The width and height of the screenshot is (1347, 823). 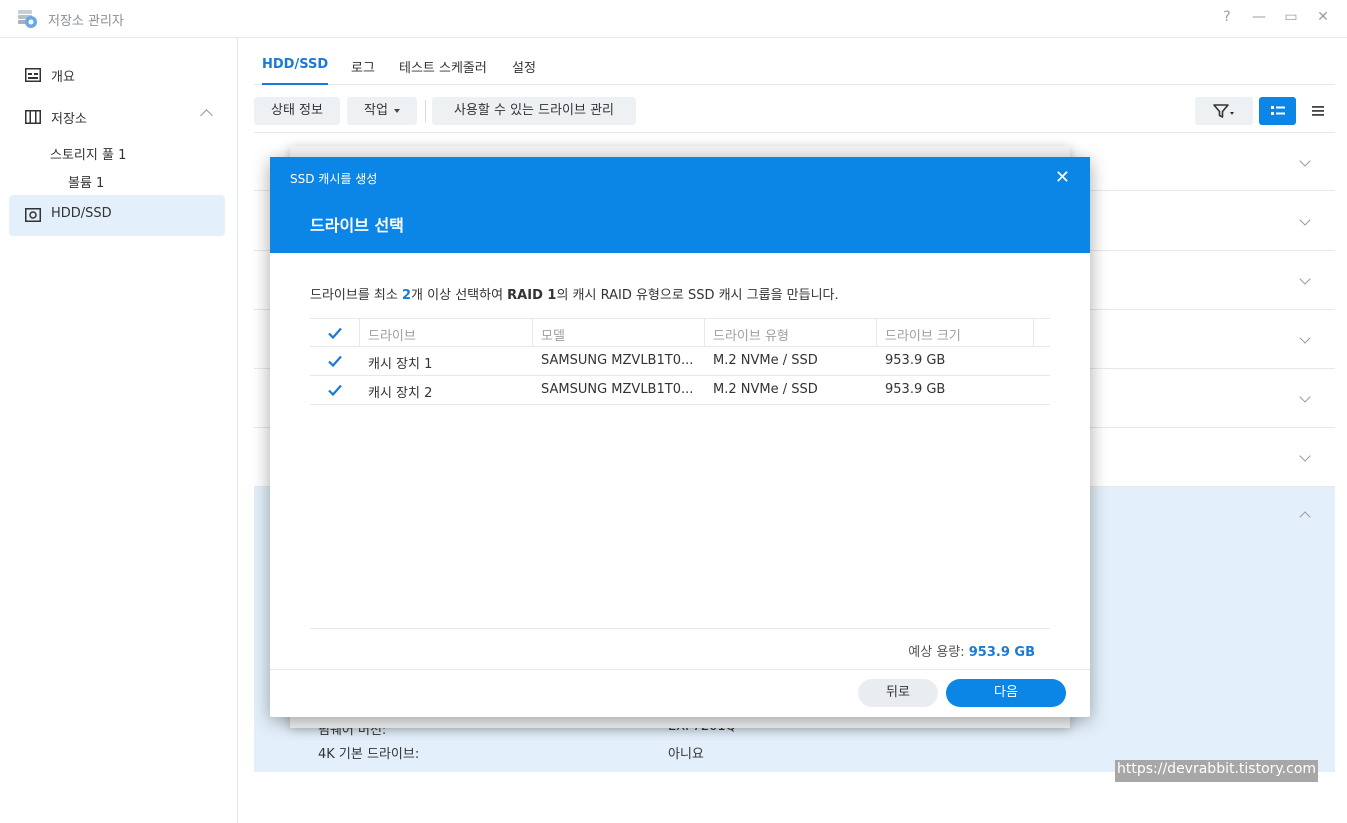 What do you see at coordinates (88, 153) in the screenshot?
I see `sidebar-item-storage-pool: 스토리지 풀 1` at bounding box center [88, 153].